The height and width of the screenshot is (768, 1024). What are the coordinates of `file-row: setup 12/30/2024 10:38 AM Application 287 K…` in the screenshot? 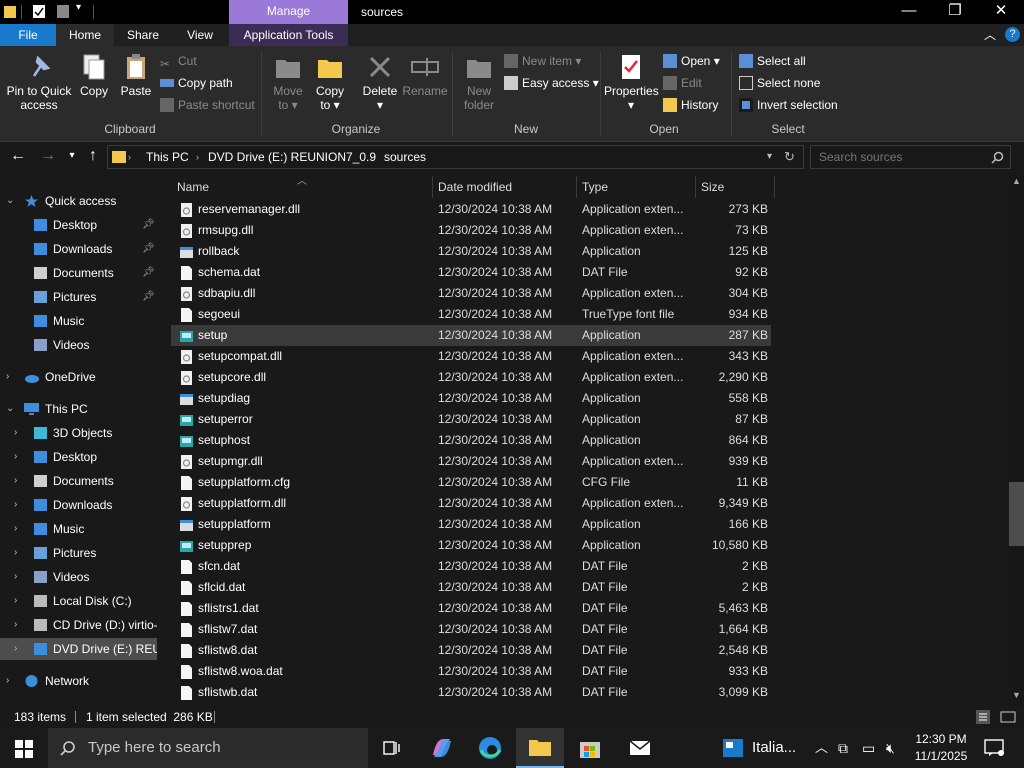 It's located at (471, 335).